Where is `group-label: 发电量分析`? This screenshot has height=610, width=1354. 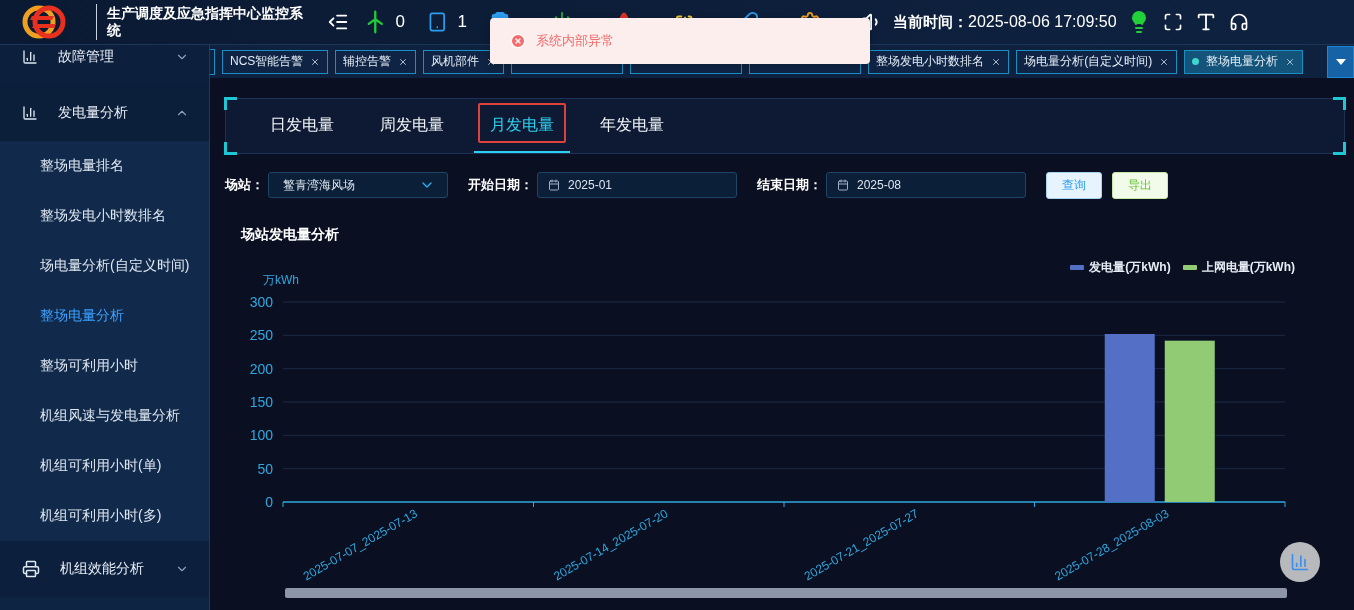
group-label: 发电量分析 is located at coordinates (93, 113).